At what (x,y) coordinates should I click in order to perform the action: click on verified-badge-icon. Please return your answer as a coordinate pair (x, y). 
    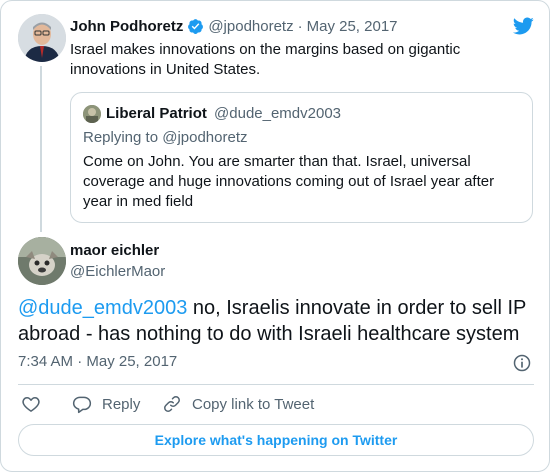
    Looking at the image, I should click on (196, 26).